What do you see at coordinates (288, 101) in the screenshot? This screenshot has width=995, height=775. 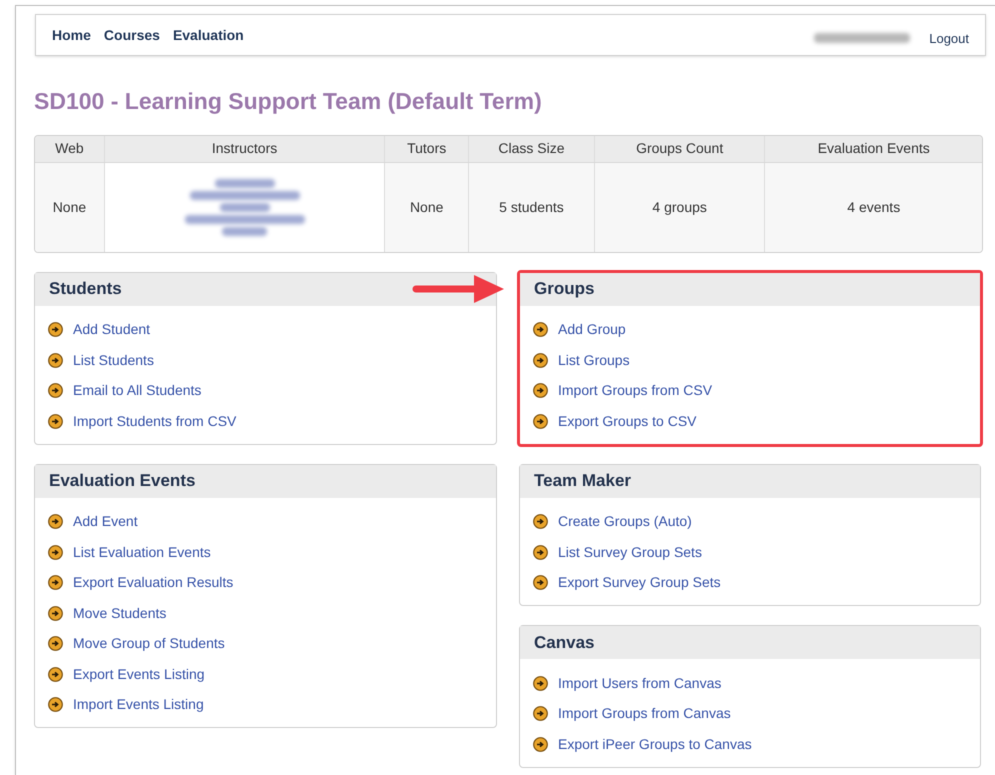 I see `page-title: SD100 - Learning Support Team (Default Term)` at bounding box center [288, 101].